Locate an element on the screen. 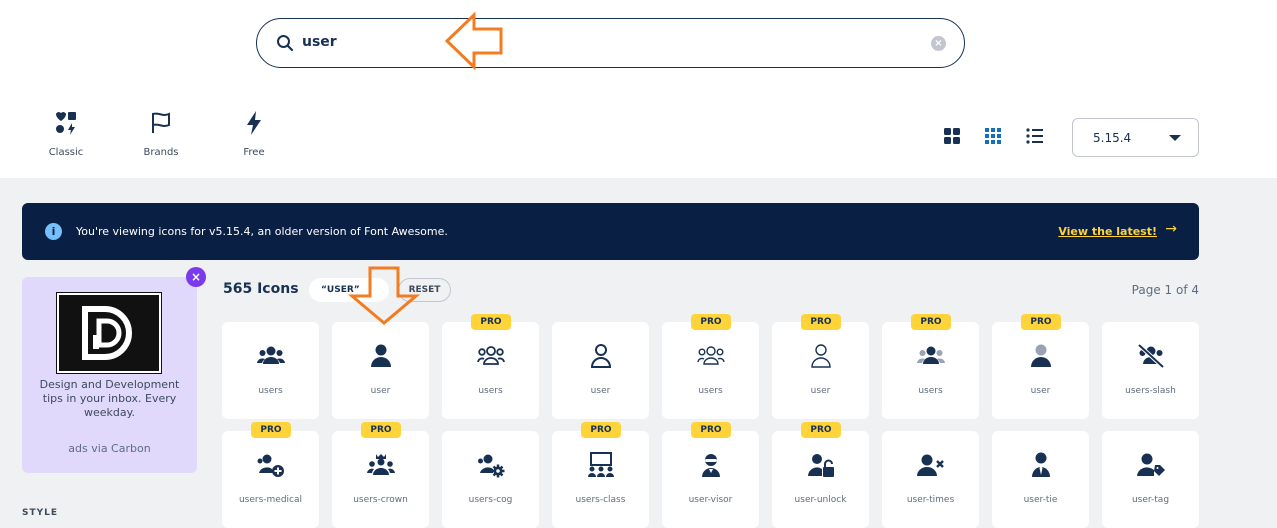 The height and width of the screenshot is (528, 1277). search-input: user is located at coordinates (319, 42).